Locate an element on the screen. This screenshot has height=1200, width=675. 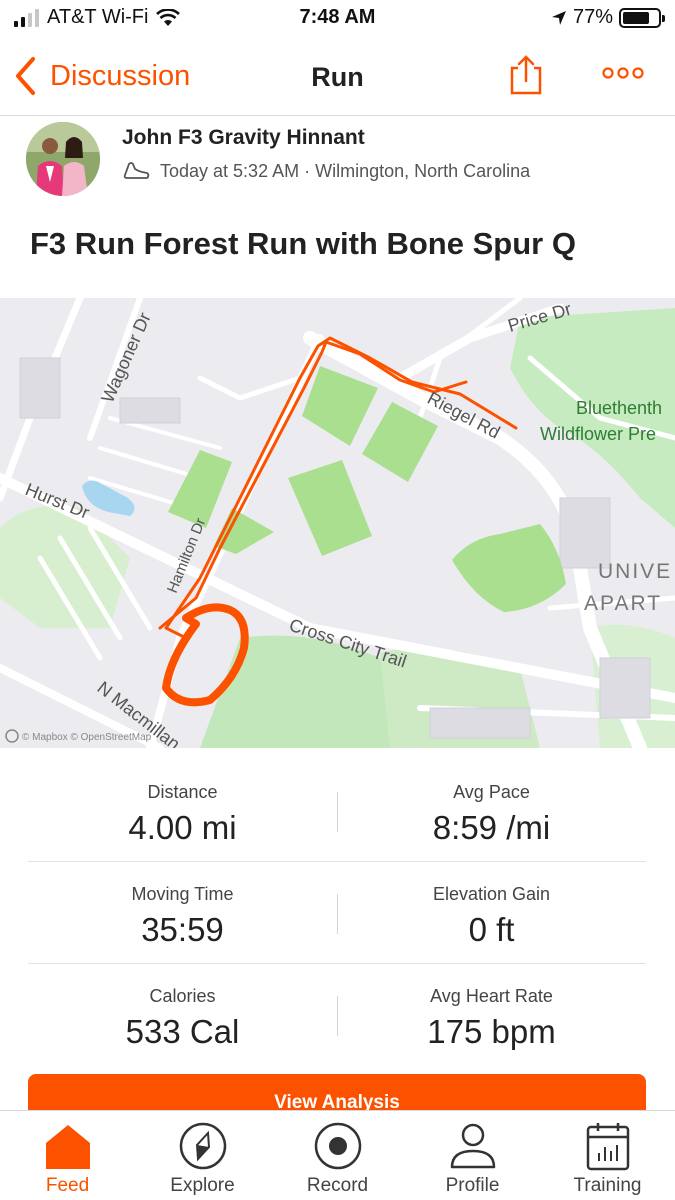
share-button is located at coordinates (526, 77).